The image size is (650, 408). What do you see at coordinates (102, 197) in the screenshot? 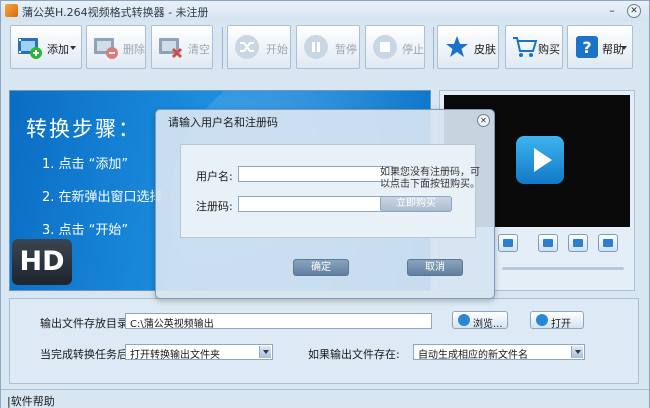
I see `step-2-text: 2. 在新弹出窗口选择` at bounding box center [102, 197].